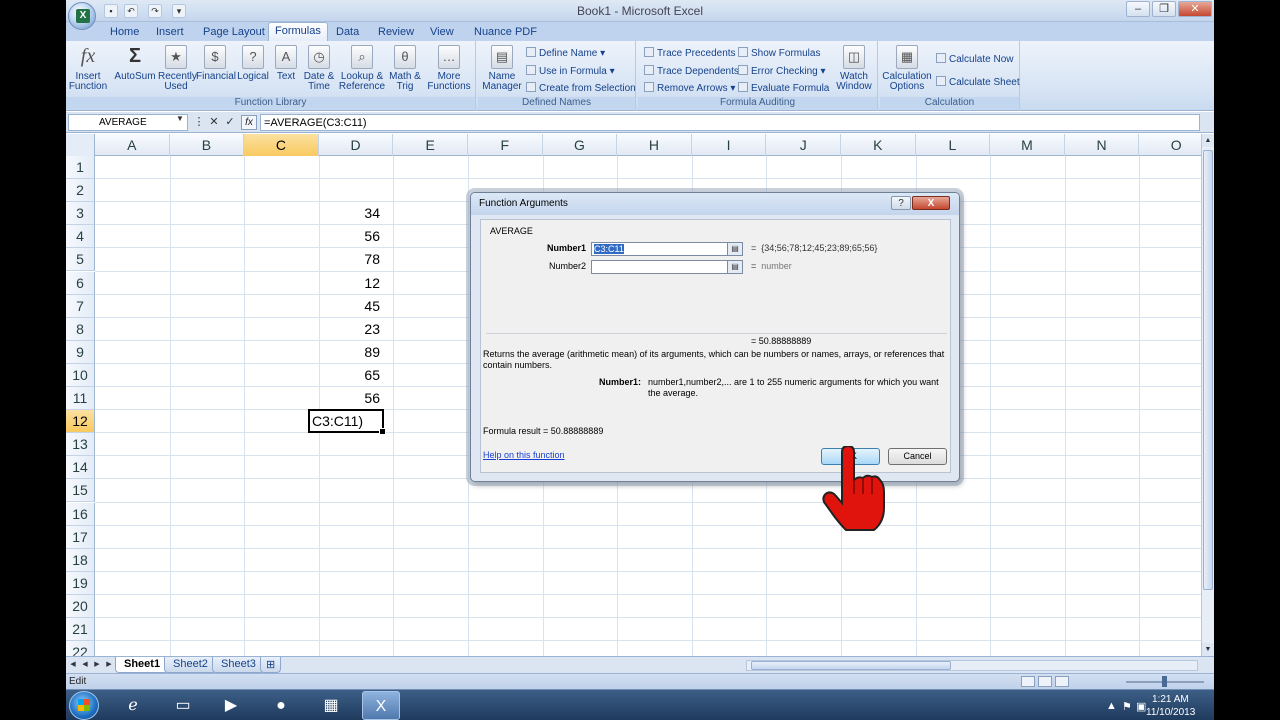 The width and height of the screenshot is (1280, 720). Describe the element at coordinates (381, 705) in the screenshot. I see `excel-taskbar-icon: X` at that location.